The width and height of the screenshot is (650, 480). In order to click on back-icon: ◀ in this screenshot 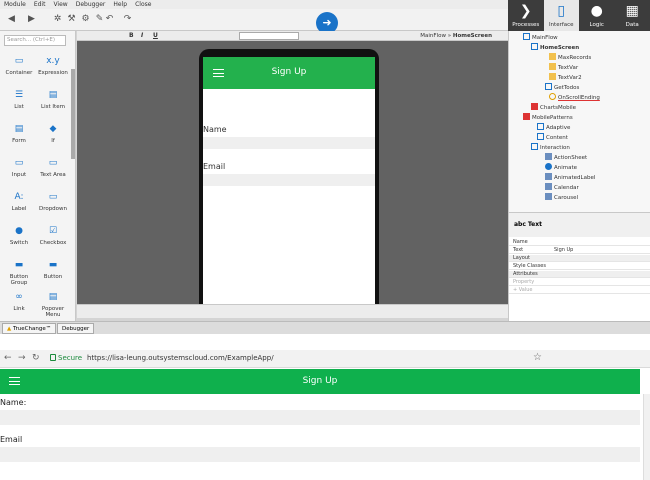, I will do `click(11, 19)`.